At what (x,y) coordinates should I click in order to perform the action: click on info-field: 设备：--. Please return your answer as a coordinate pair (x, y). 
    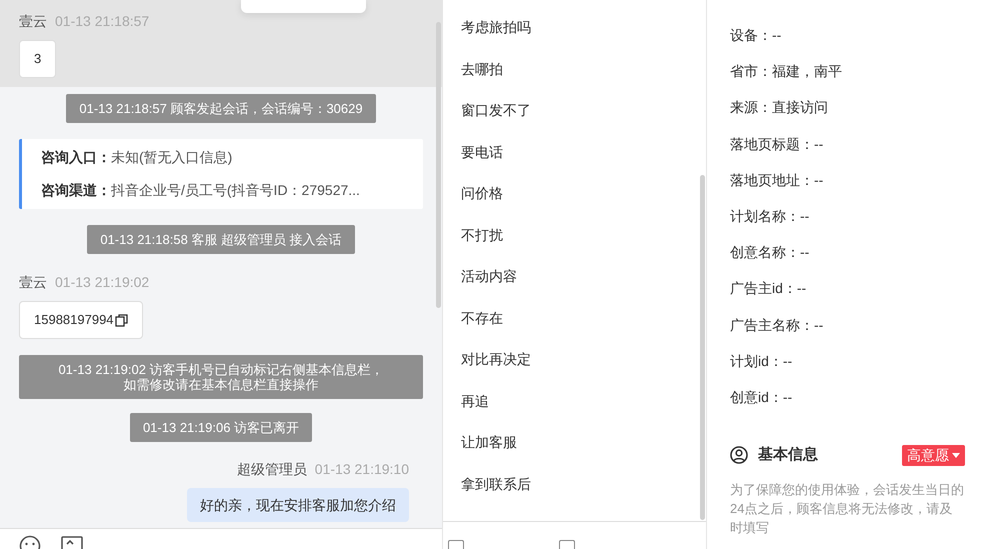
    Looking at the image, I should click on (756, 35).